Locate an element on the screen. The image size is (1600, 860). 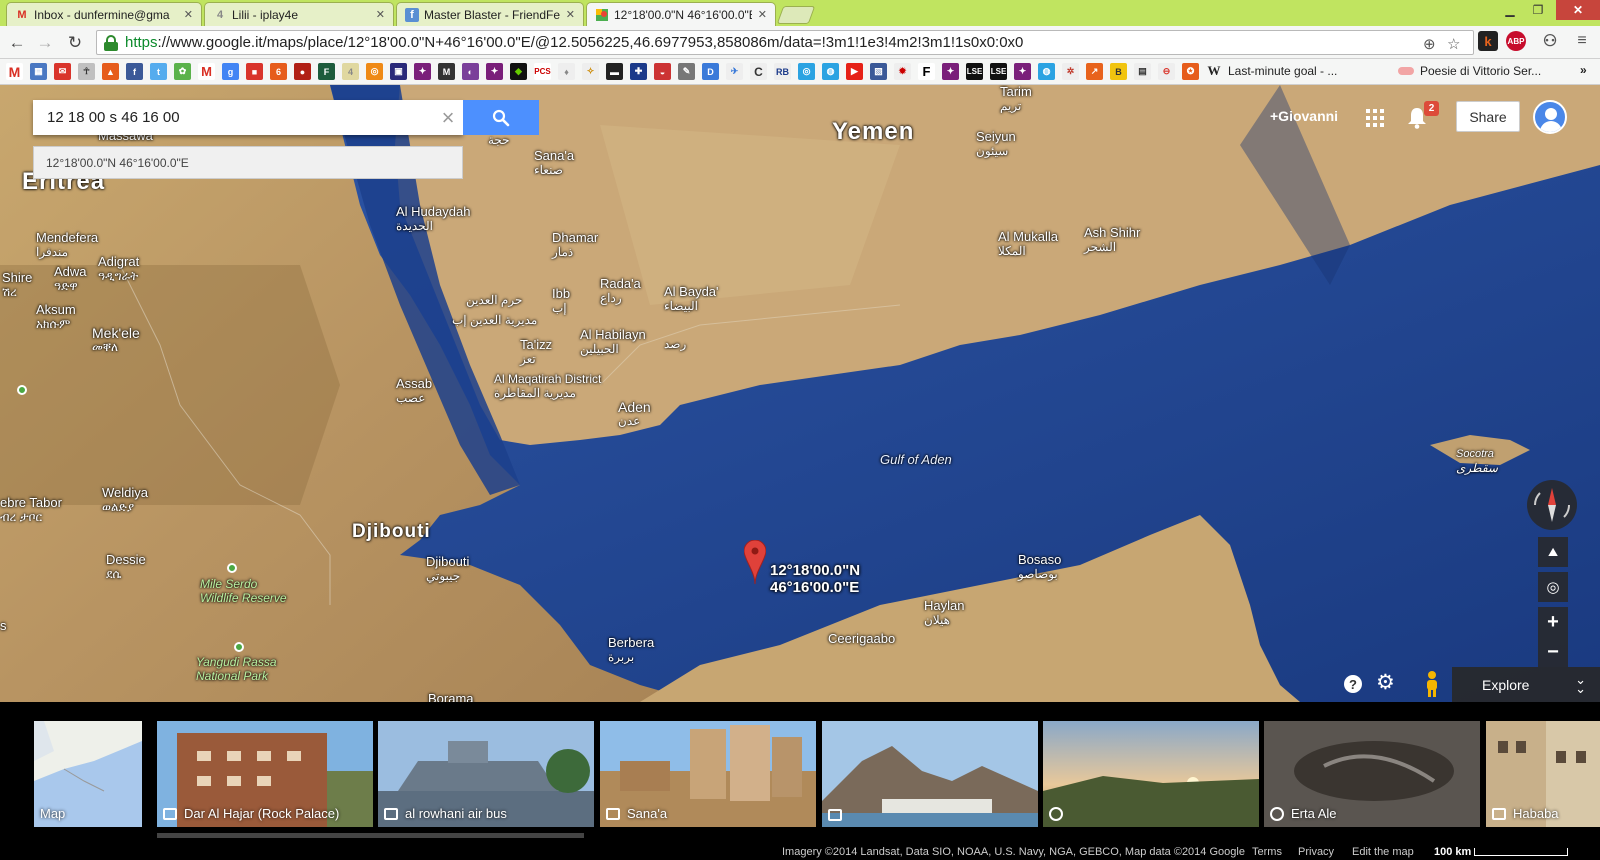
bookmark-icon: ✪ is located at coordinates (1190, 71).